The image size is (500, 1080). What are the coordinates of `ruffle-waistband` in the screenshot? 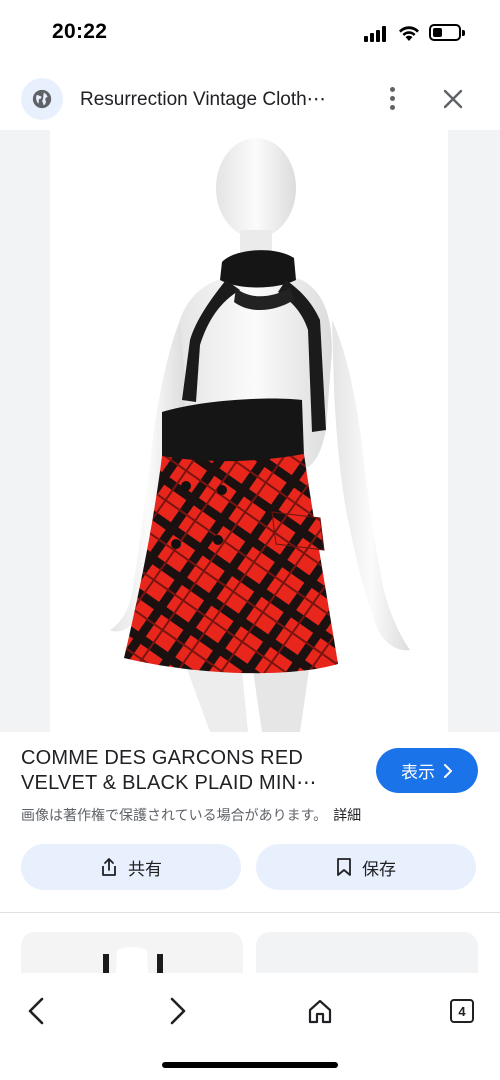 It's located at (233, 430).